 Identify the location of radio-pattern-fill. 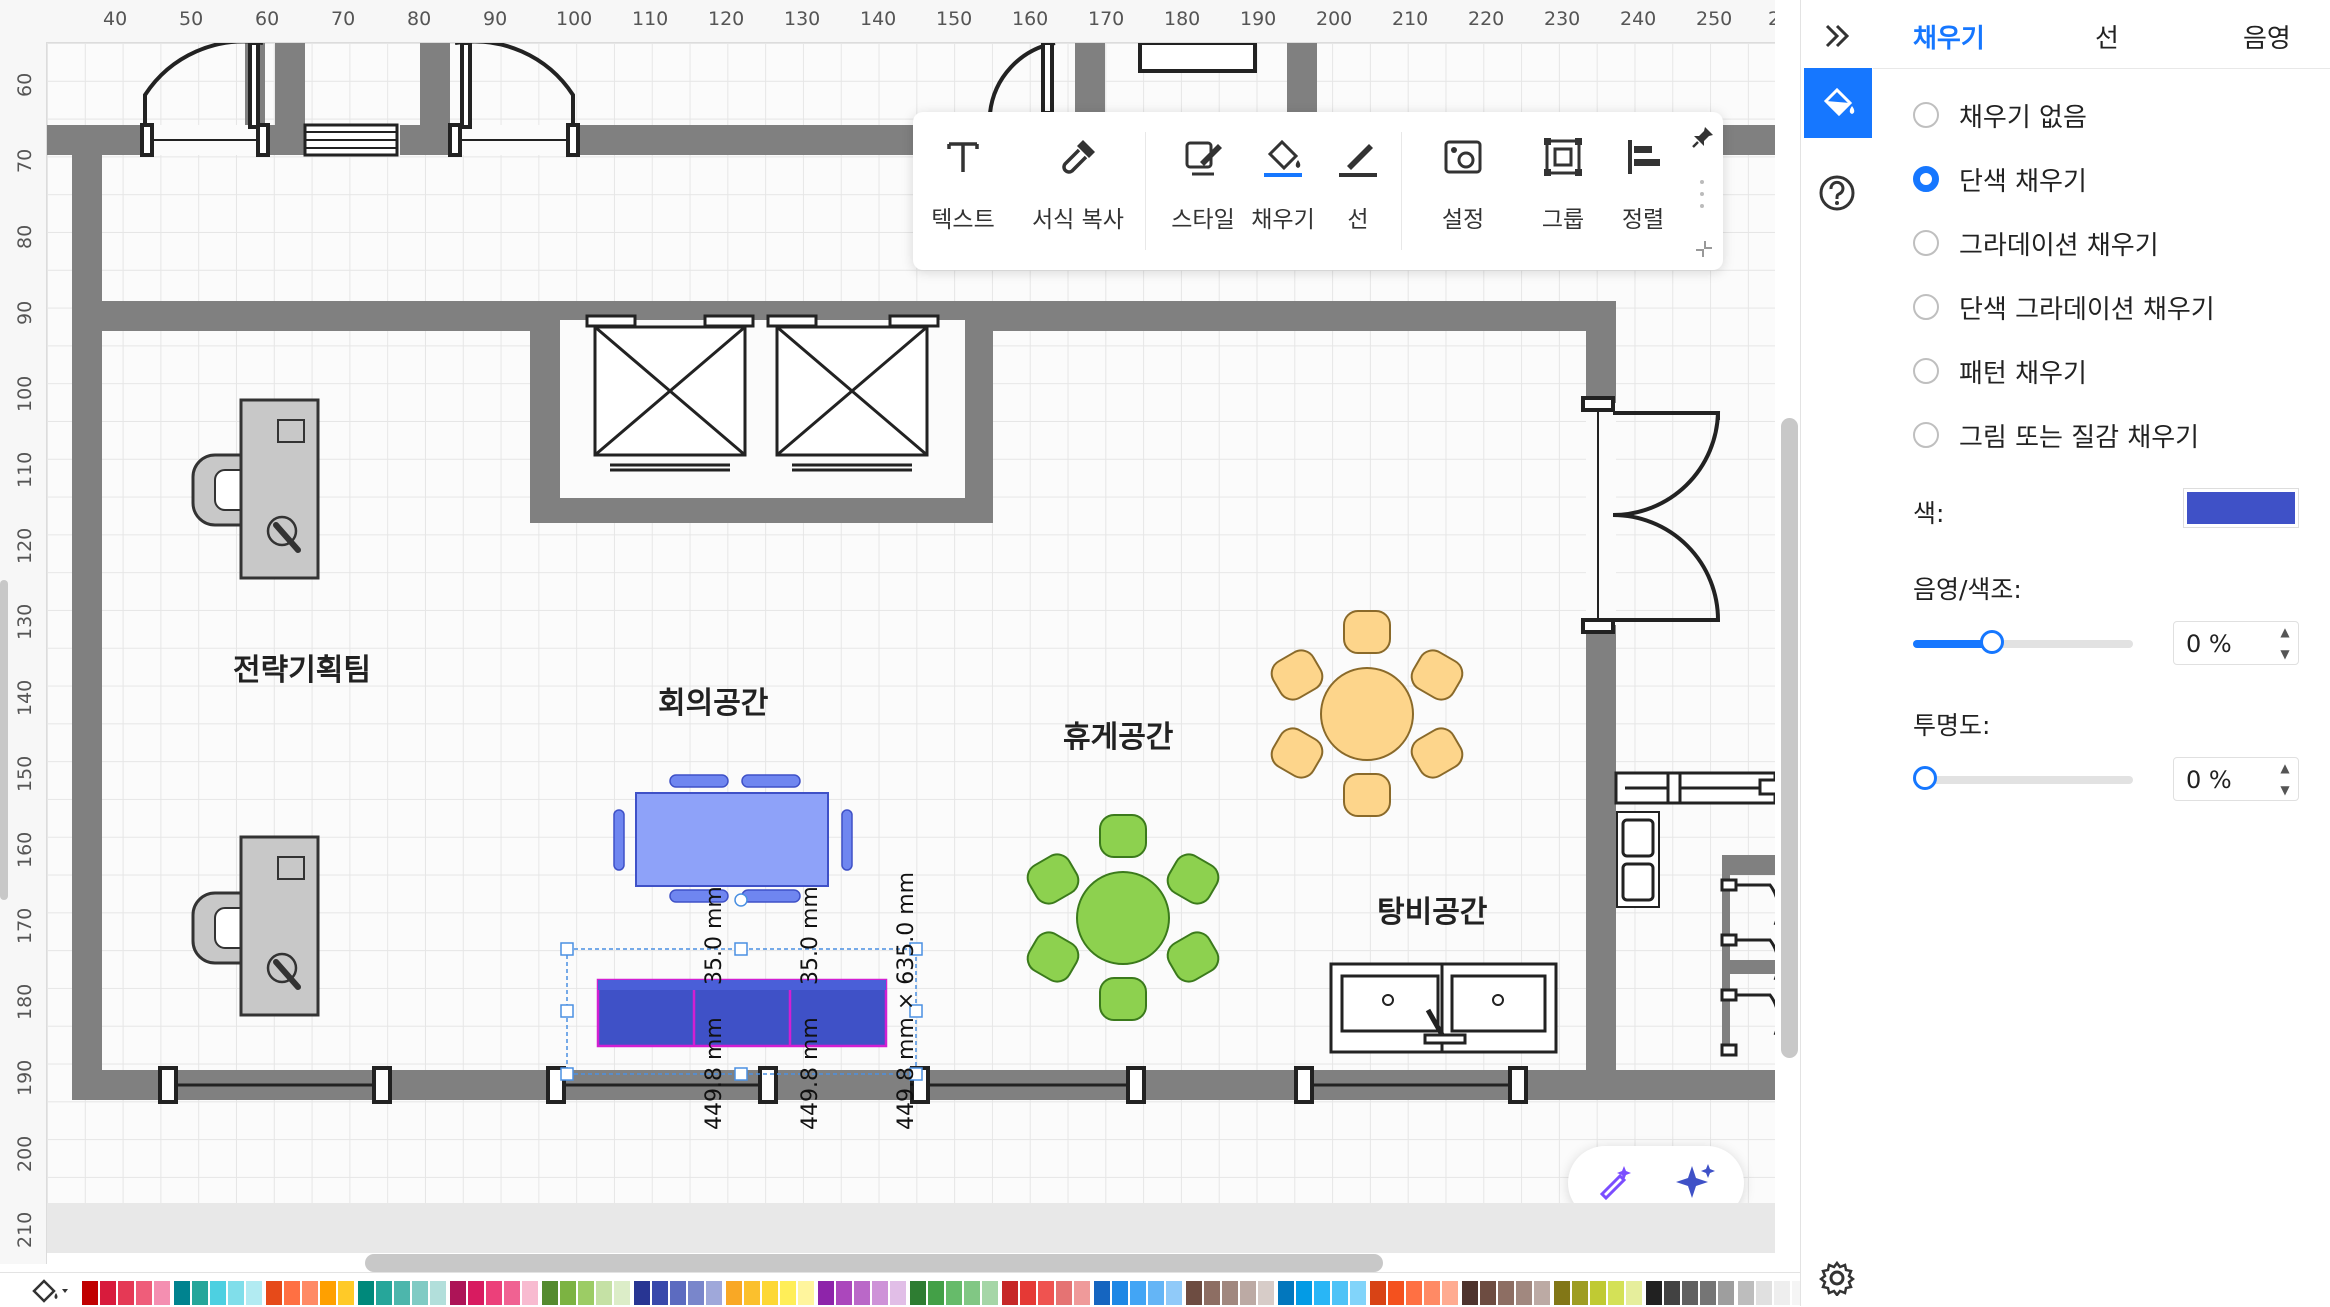
(1926, 371).